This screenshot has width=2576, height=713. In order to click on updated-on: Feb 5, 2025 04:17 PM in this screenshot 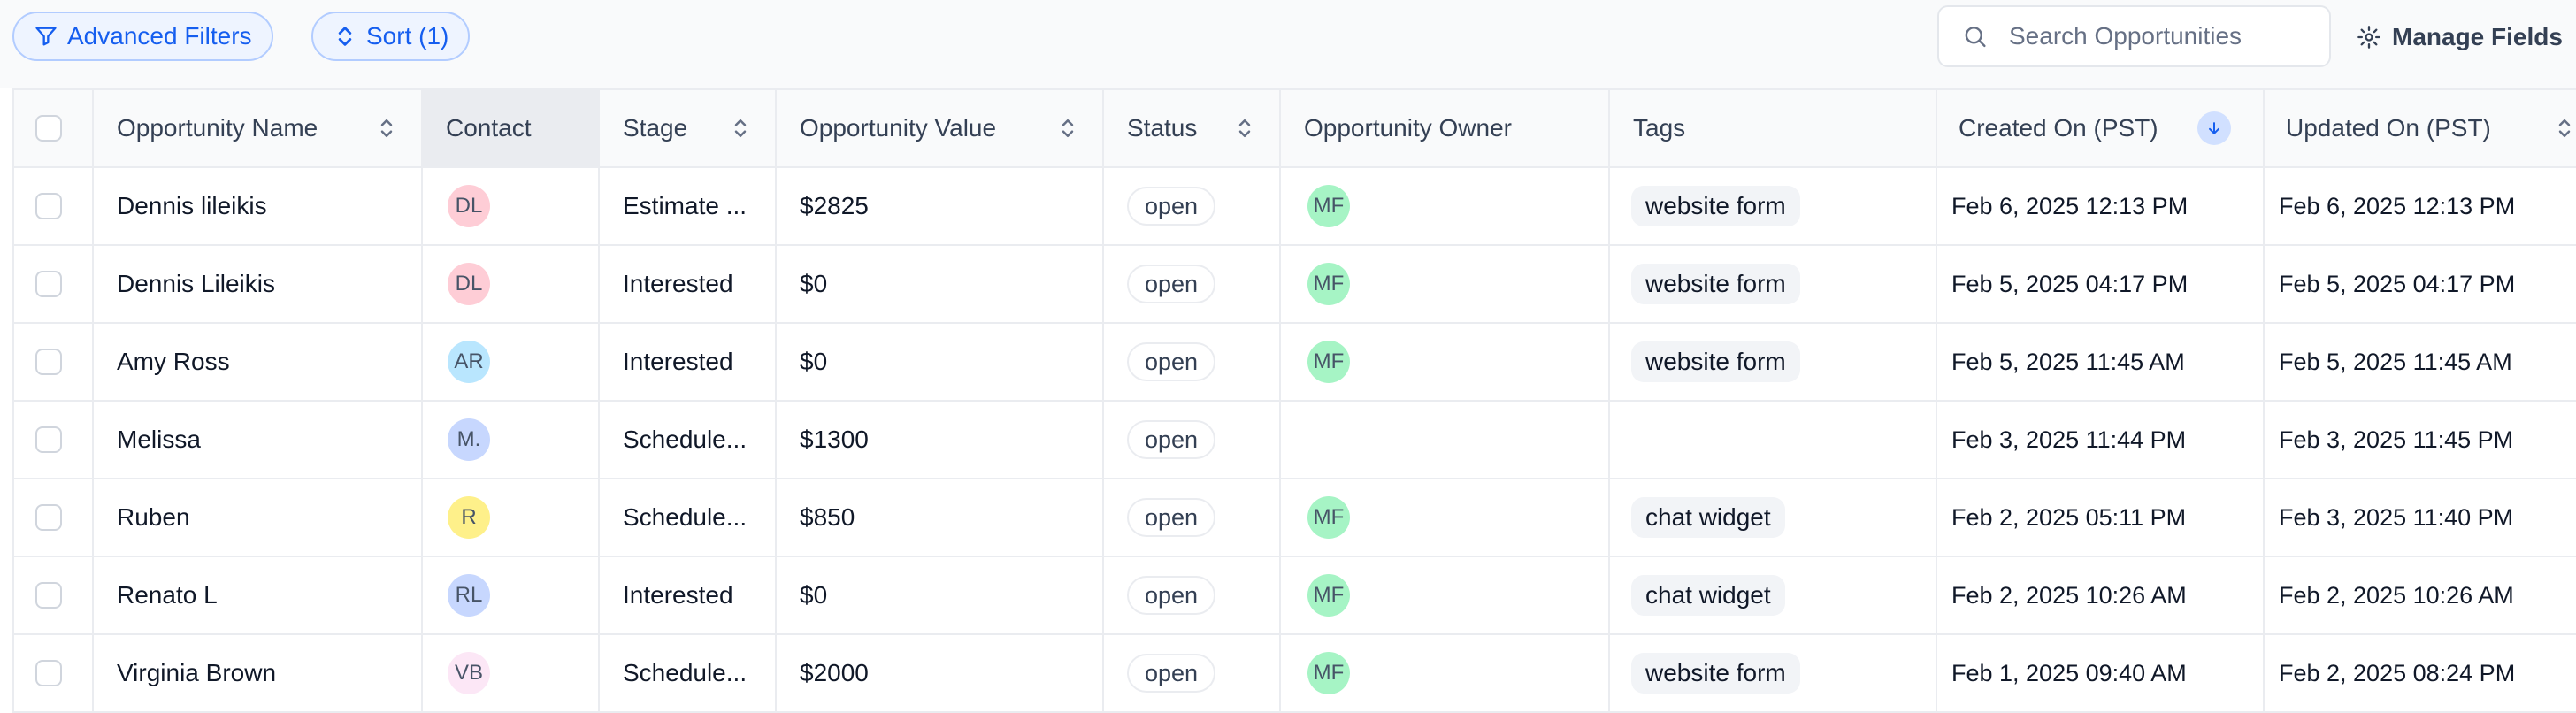, I will do `click(2397, 283)`.